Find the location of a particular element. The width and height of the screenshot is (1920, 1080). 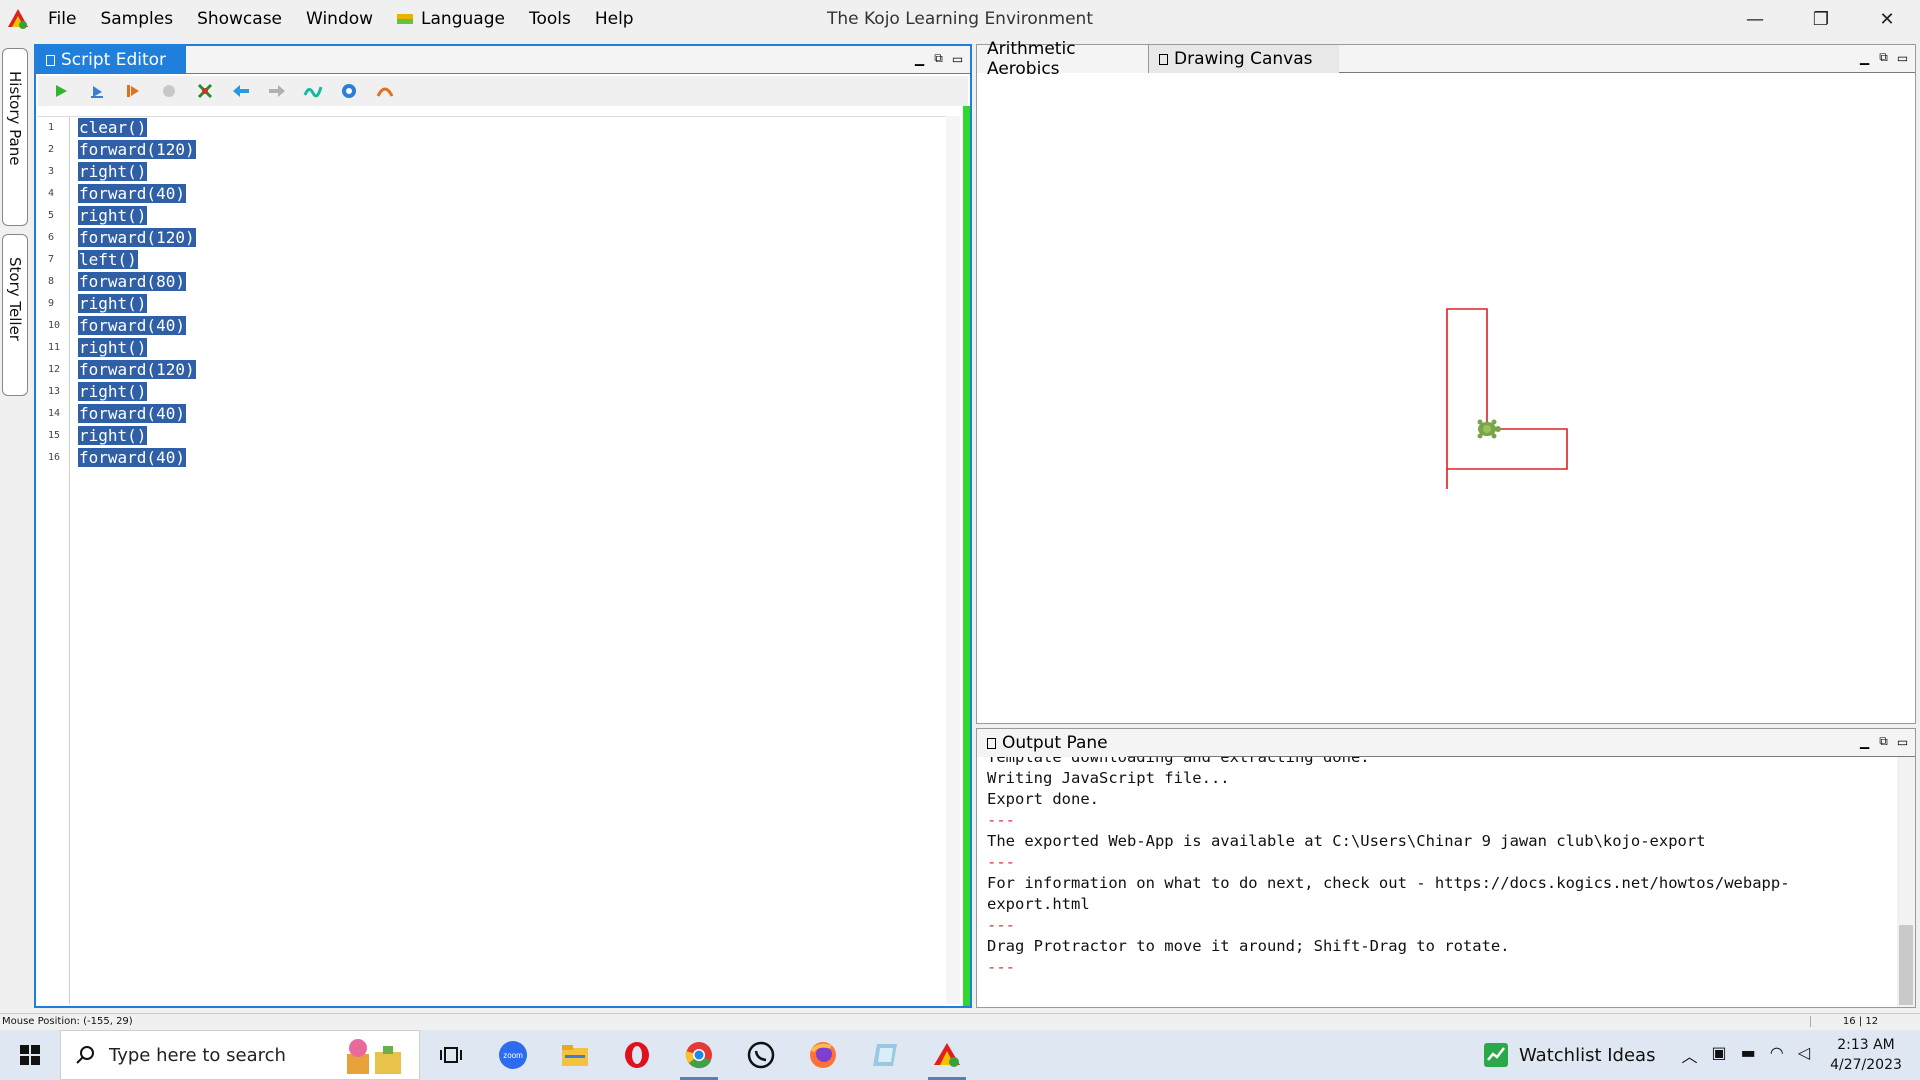

code-line-text: forward(120) is located at coordinates (137, 149).